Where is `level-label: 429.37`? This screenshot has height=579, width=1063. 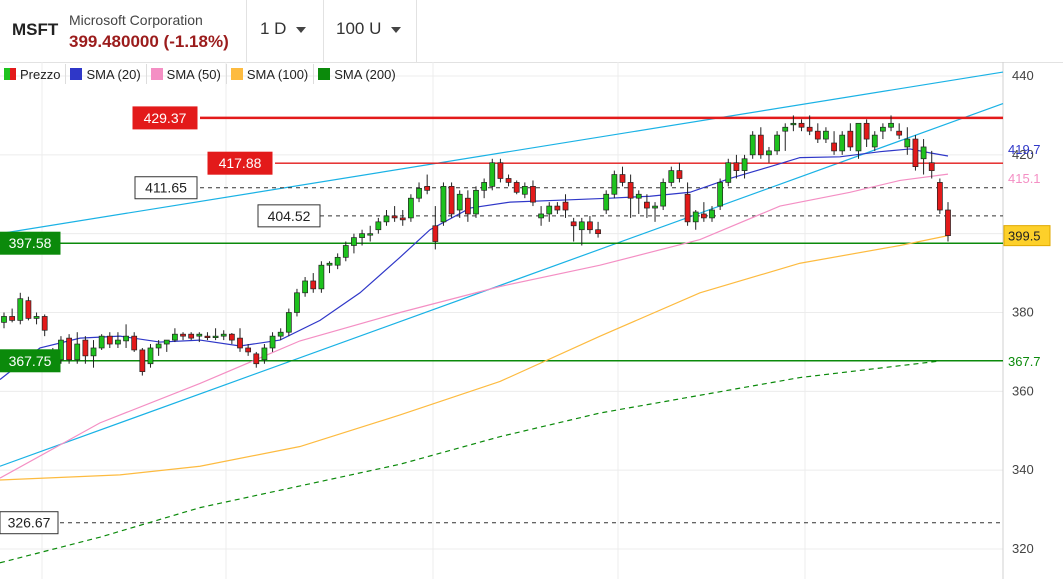
level-label: 429.37 is located at coordinates (165, 118).